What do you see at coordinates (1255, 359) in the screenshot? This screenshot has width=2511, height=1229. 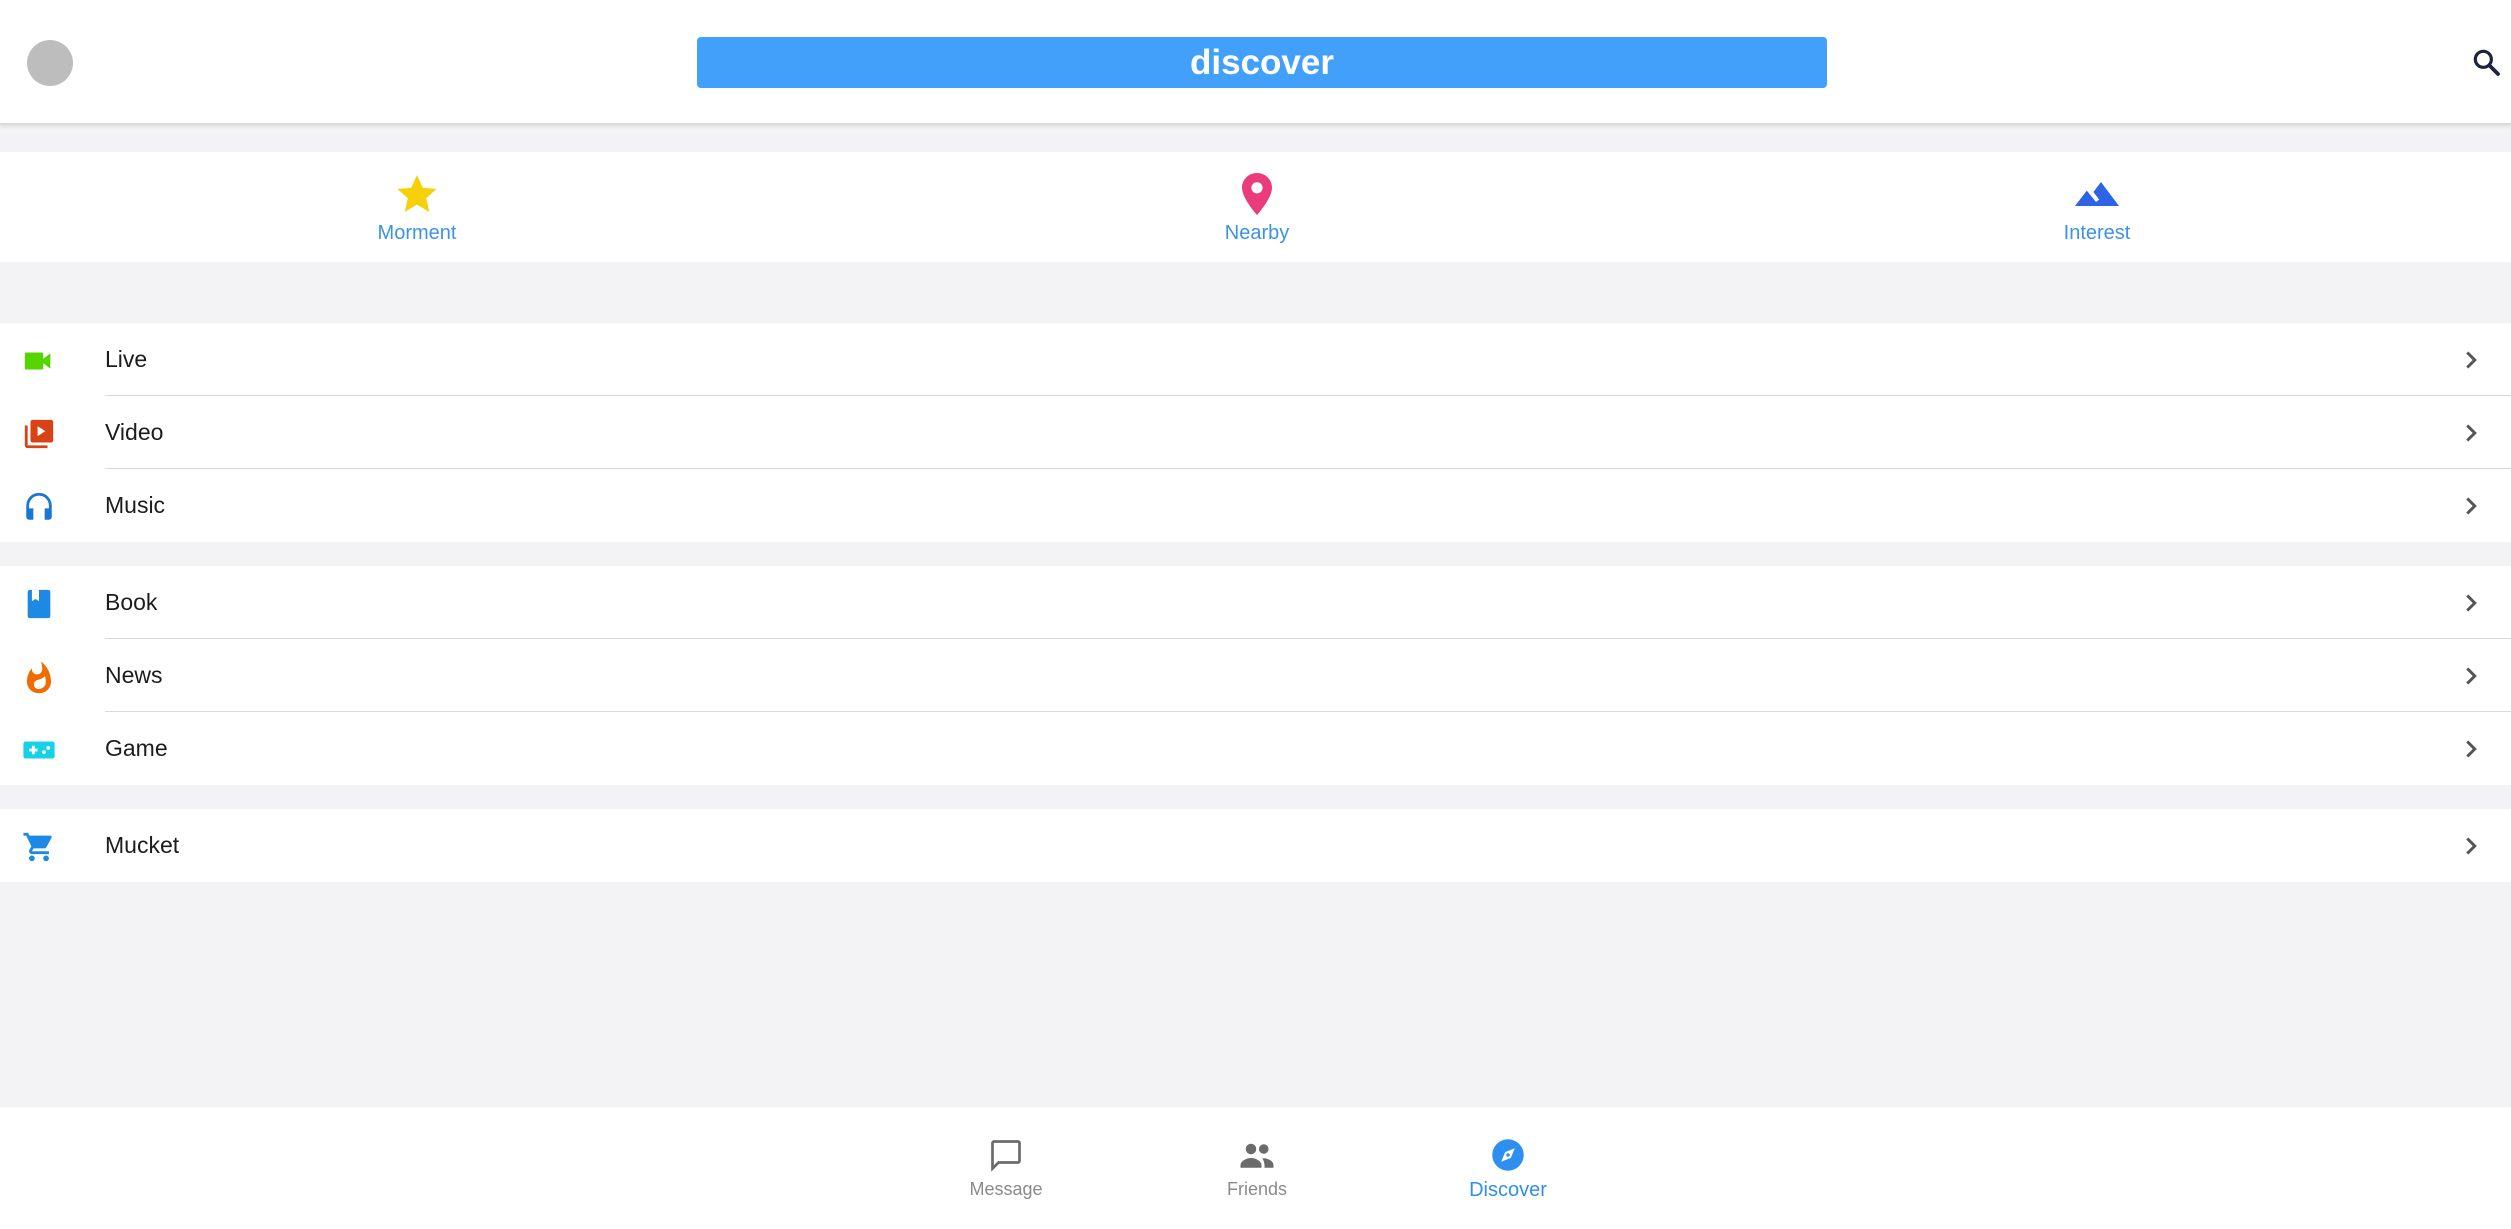 I see `list-item-live: Live` at bounding box center [1255, 359].